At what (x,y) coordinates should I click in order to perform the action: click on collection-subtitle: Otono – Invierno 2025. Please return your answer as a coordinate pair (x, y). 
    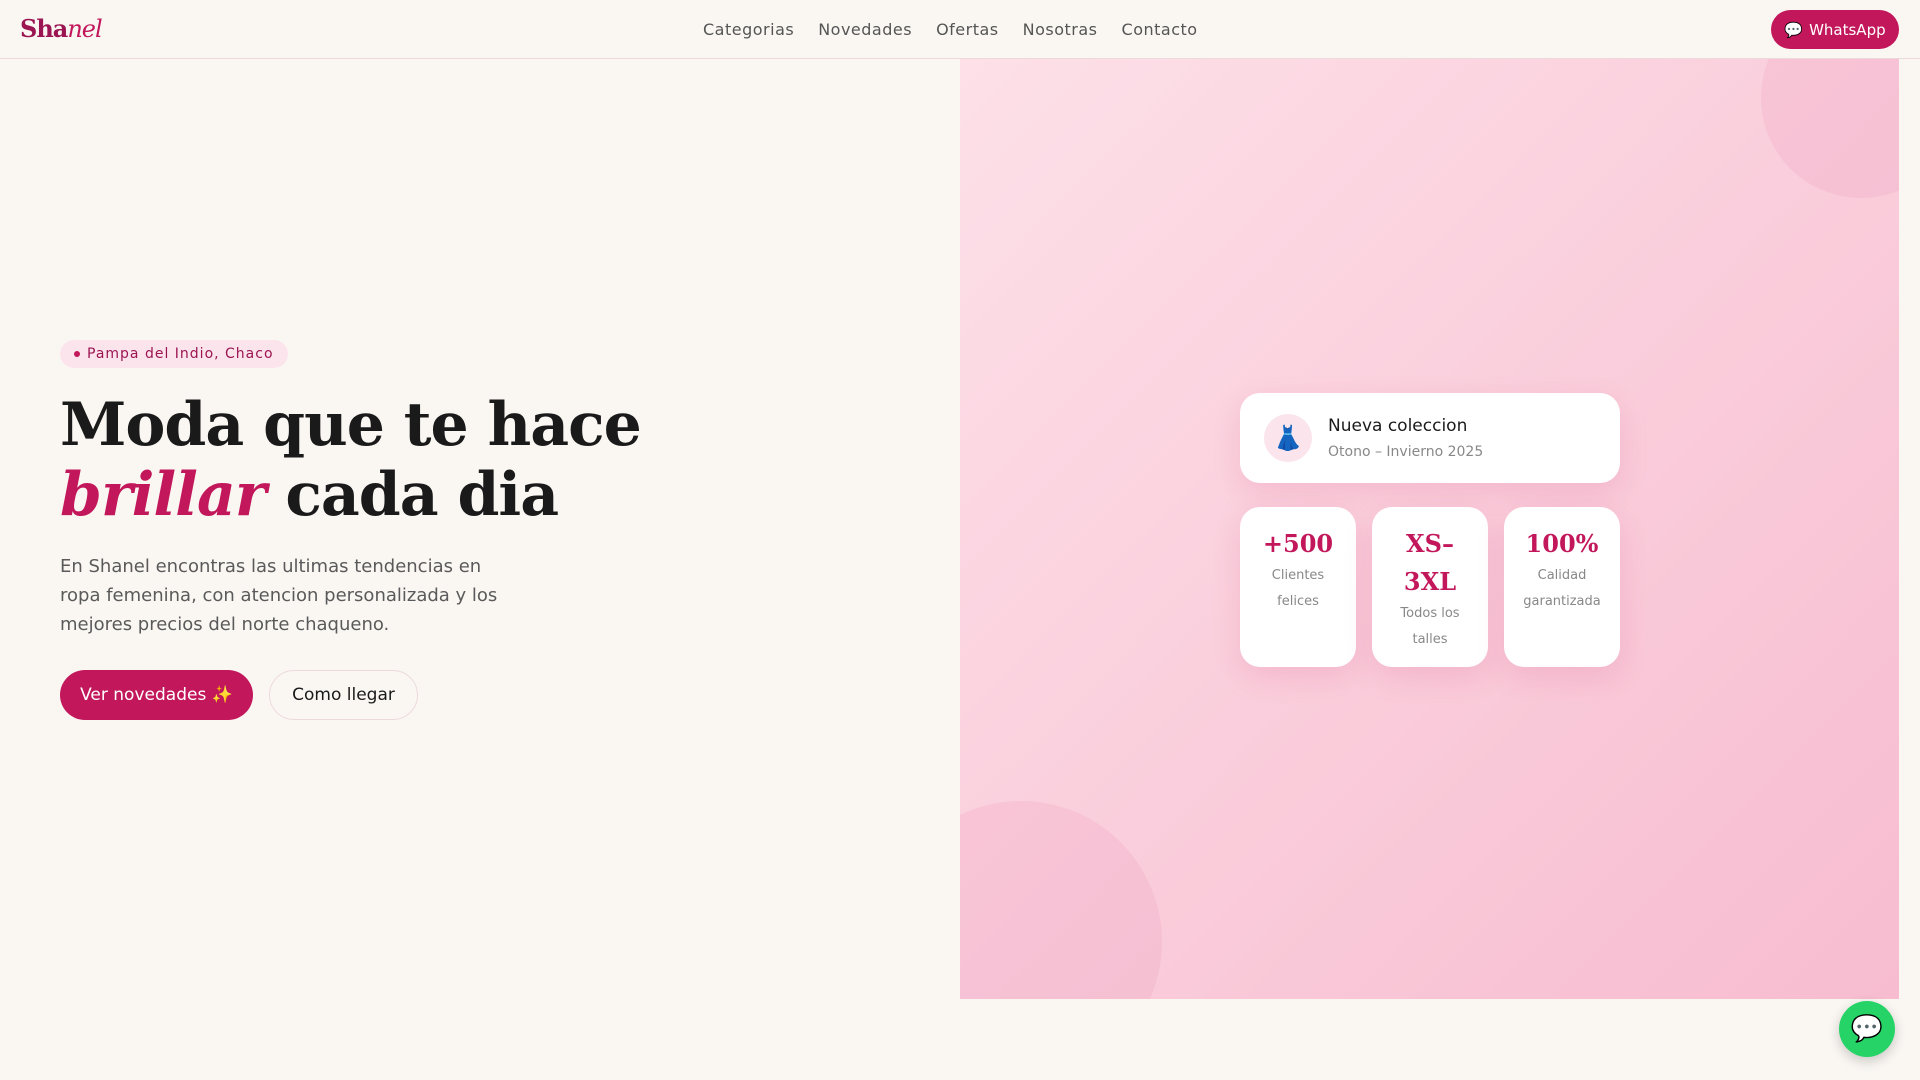
    Looking at the image, I should click on (1406, 452).